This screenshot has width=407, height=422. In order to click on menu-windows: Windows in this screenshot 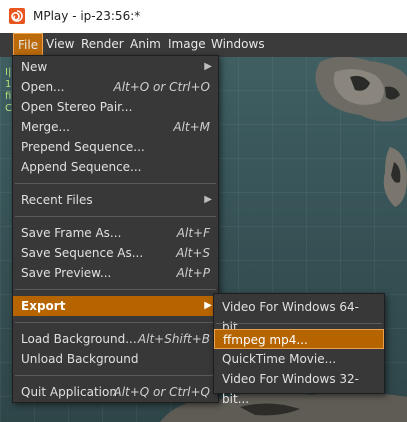, I will do `click(238, 44)`.